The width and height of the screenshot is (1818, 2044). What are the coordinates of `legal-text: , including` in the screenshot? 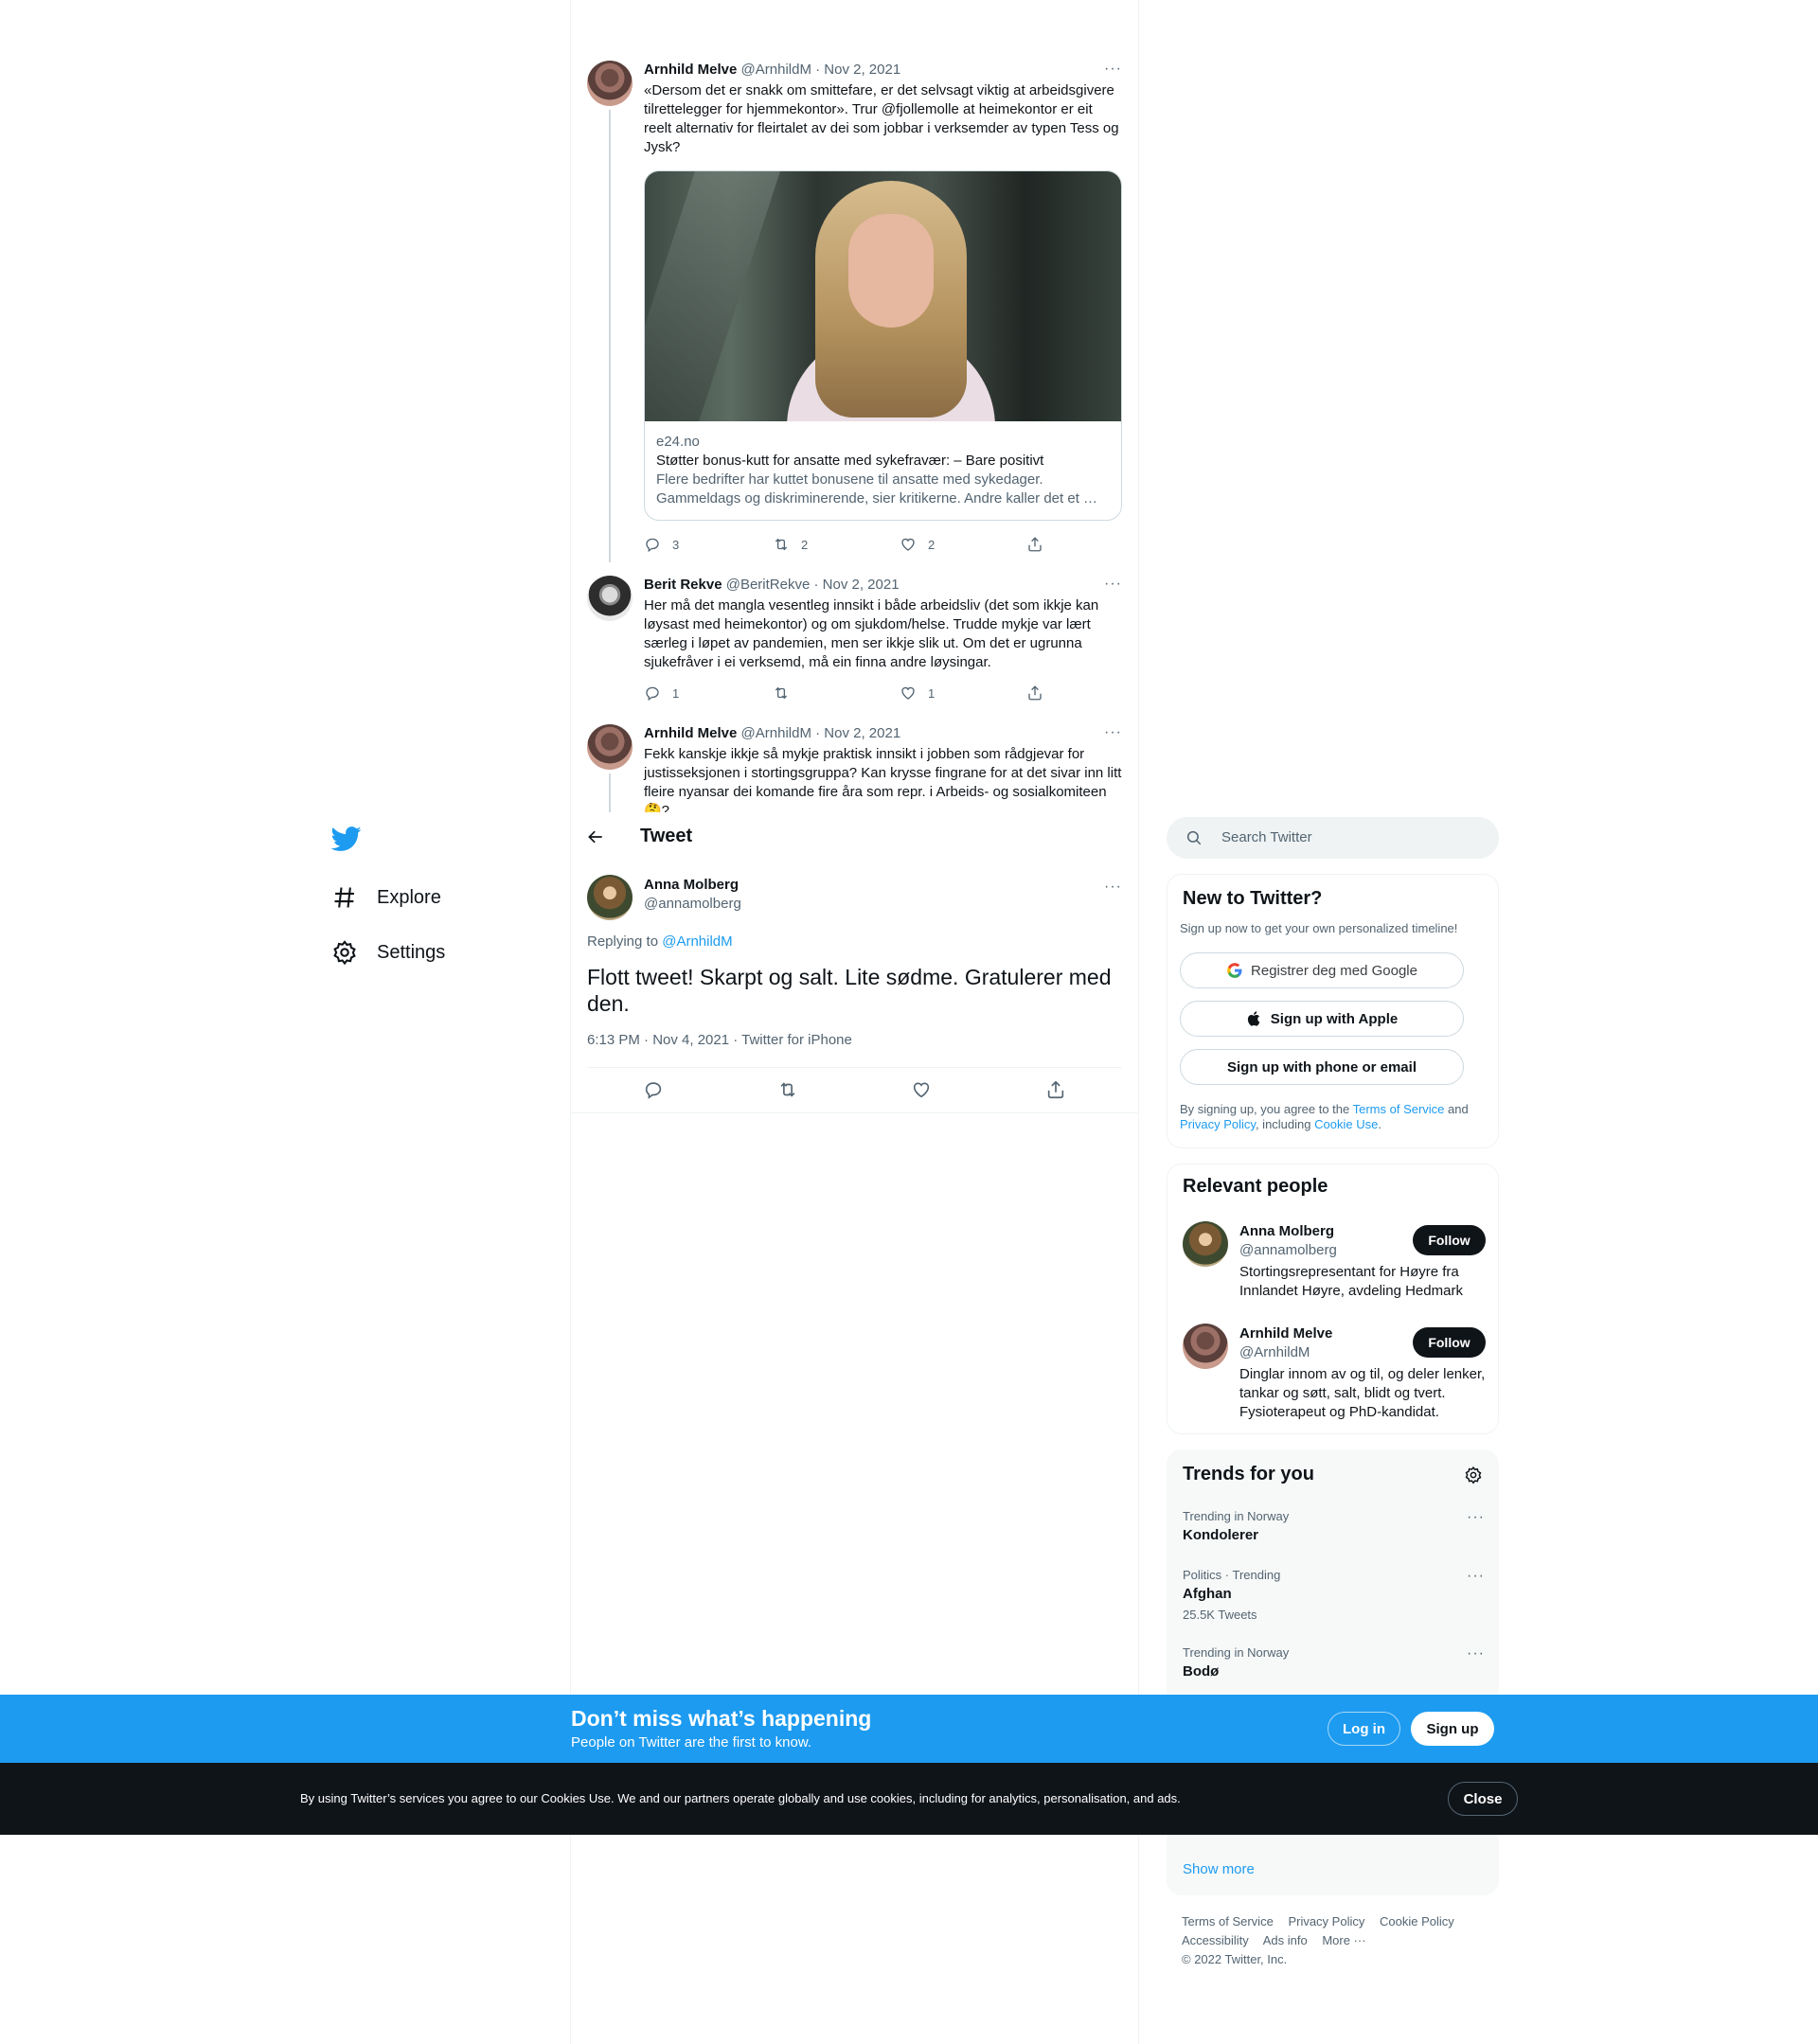 It's located at (1285, 1124).